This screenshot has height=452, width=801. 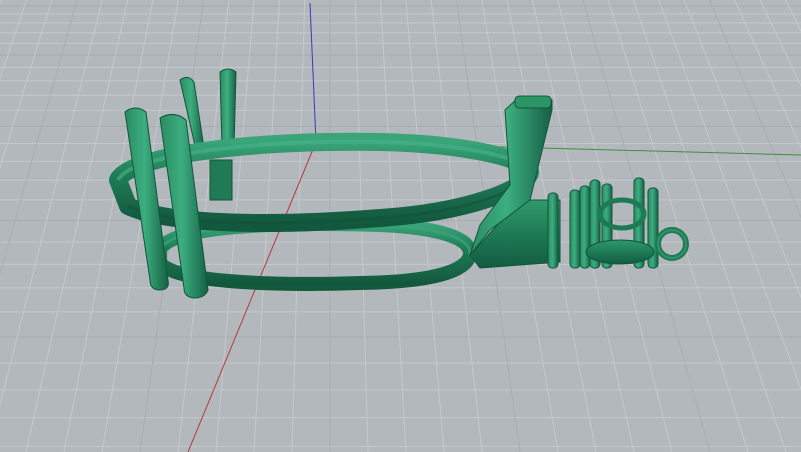 What do you see at coordinates (221, 180) in the screenshot?
I see `back-prong-base` at bounding box center [221, 180].